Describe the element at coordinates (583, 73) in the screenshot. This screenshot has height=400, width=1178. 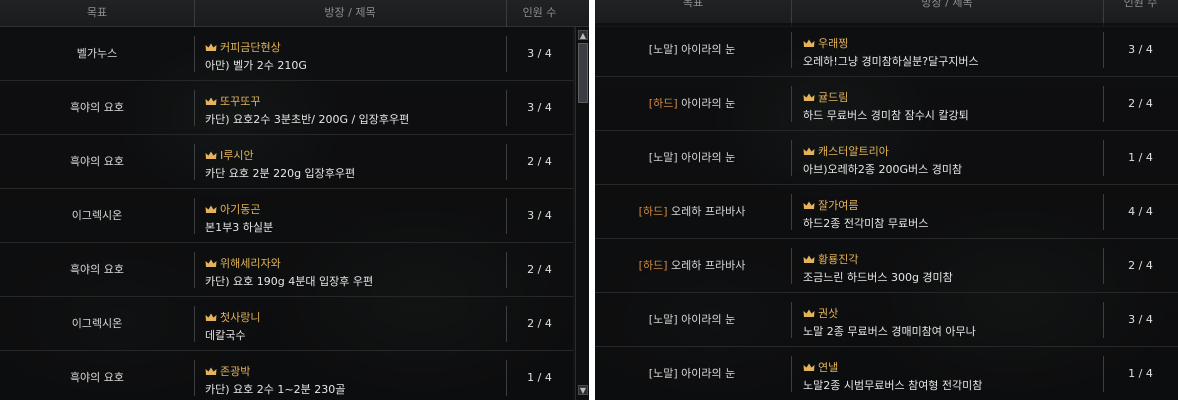
I see `scroll-thumb` at that location.